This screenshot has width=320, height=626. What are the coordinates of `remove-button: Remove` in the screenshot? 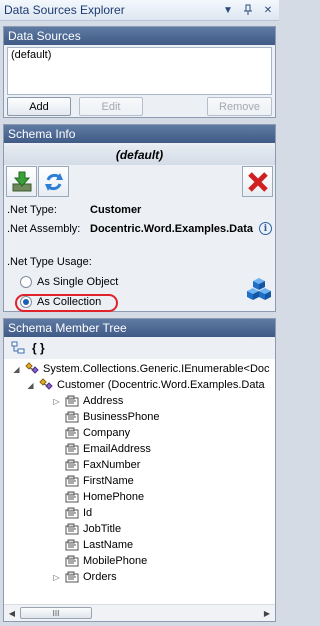 It's located at (239, 106).